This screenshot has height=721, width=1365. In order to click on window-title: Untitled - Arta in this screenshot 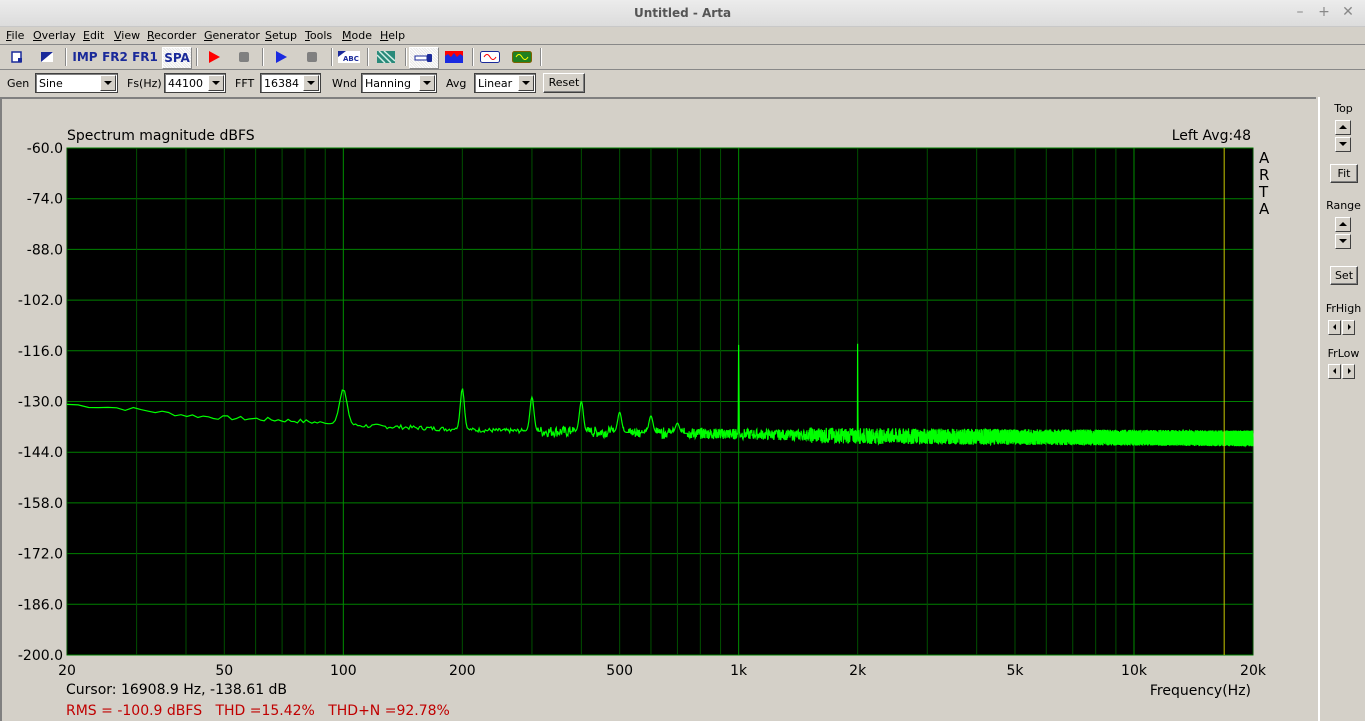, I will do `click(682, 13)`.